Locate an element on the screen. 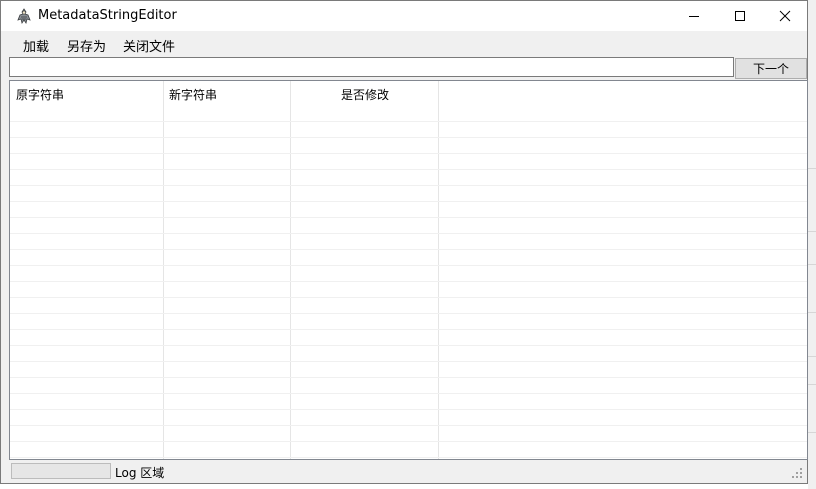 The height and width of the screenshot is (489, 816). search-input is located at coordinates (371, 67).